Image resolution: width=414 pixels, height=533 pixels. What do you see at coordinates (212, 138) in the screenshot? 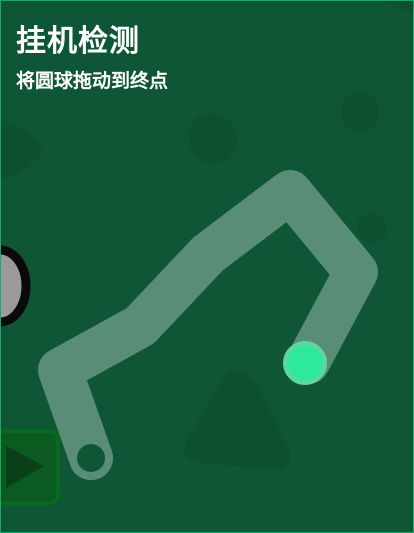
I see `decor-shape-upper-middle` at bounding box center [212, 138].